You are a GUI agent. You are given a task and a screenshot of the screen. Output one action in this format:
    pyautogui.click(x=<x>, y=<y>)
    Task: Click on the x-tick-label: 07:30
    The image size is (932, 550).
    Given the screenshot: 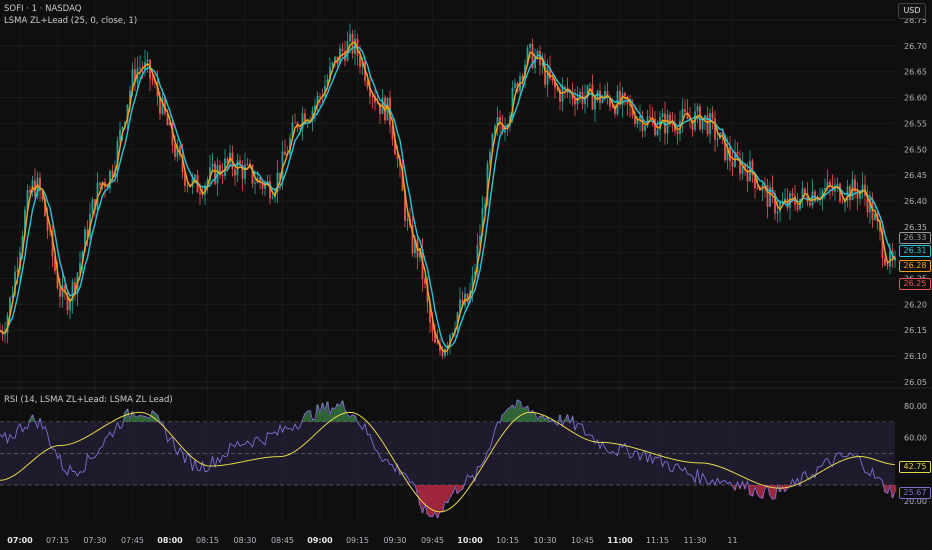 What is the action you would take?
    pyautogui.click(x=94, y=540)
    